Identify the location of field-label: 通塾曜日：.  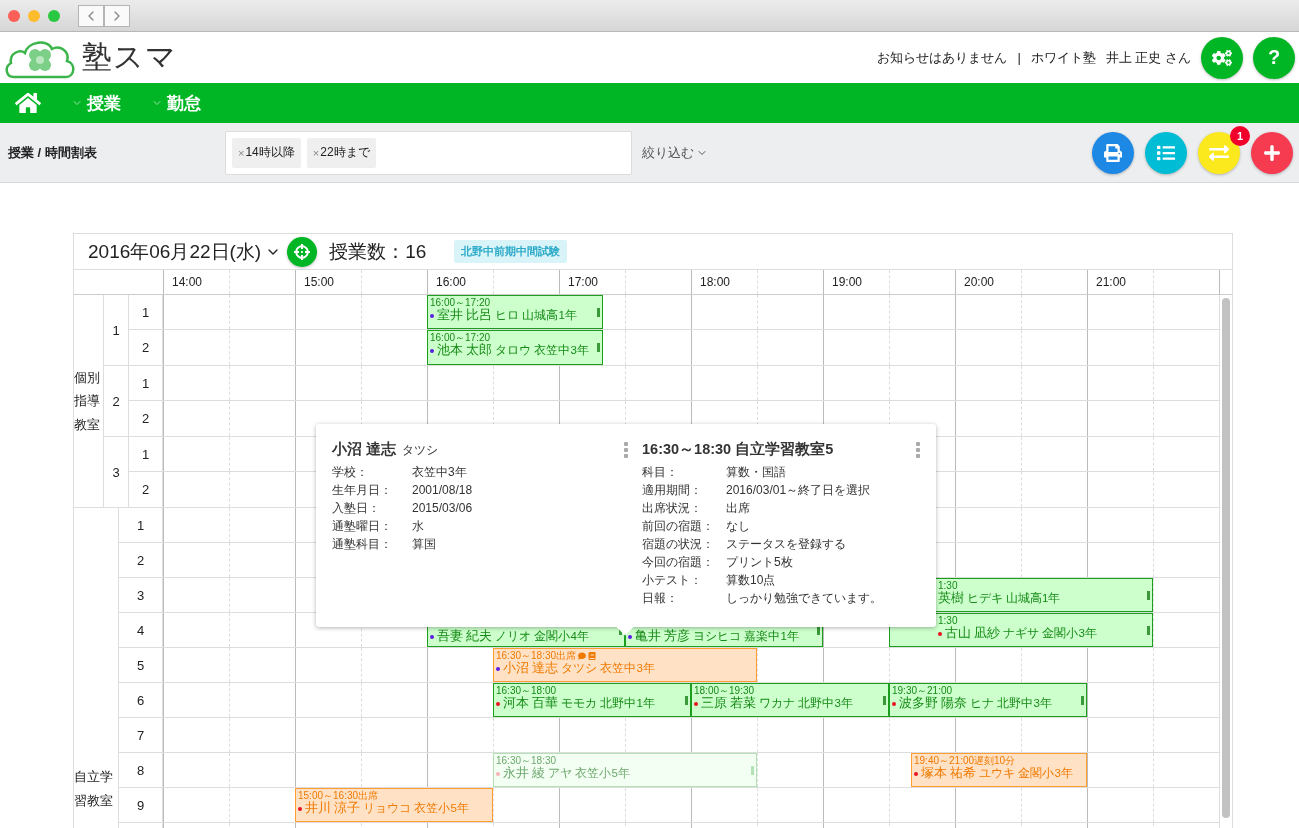
(362, 526).